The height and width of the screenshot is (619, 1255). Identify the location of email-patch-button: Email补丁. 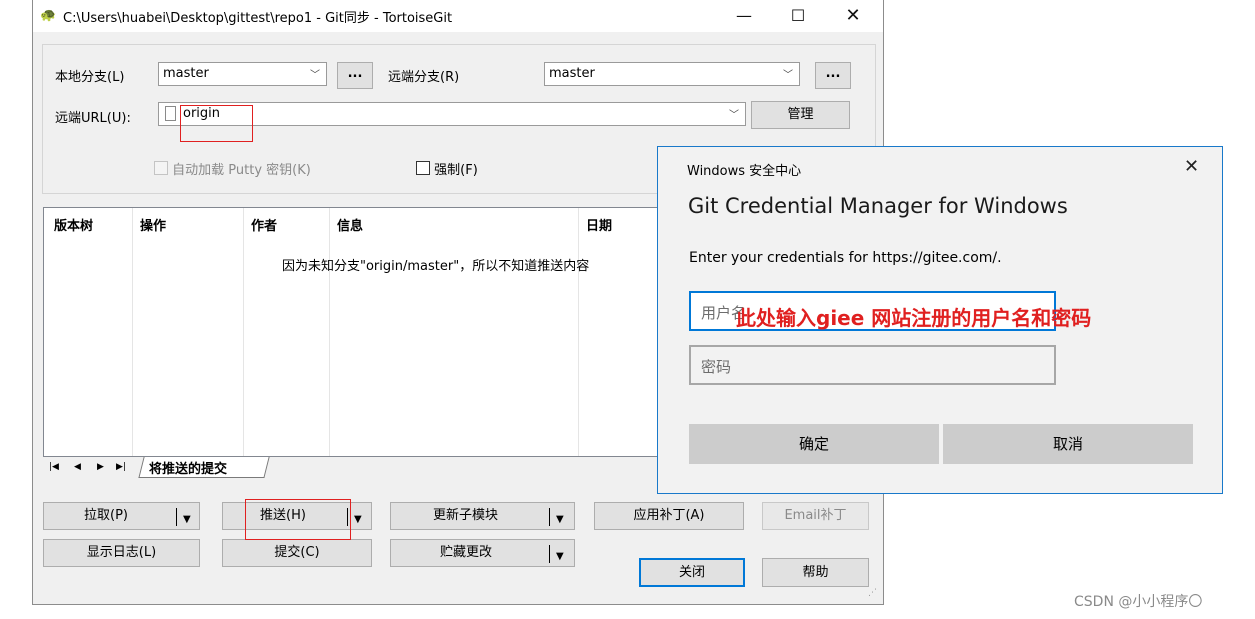
(815, 516).